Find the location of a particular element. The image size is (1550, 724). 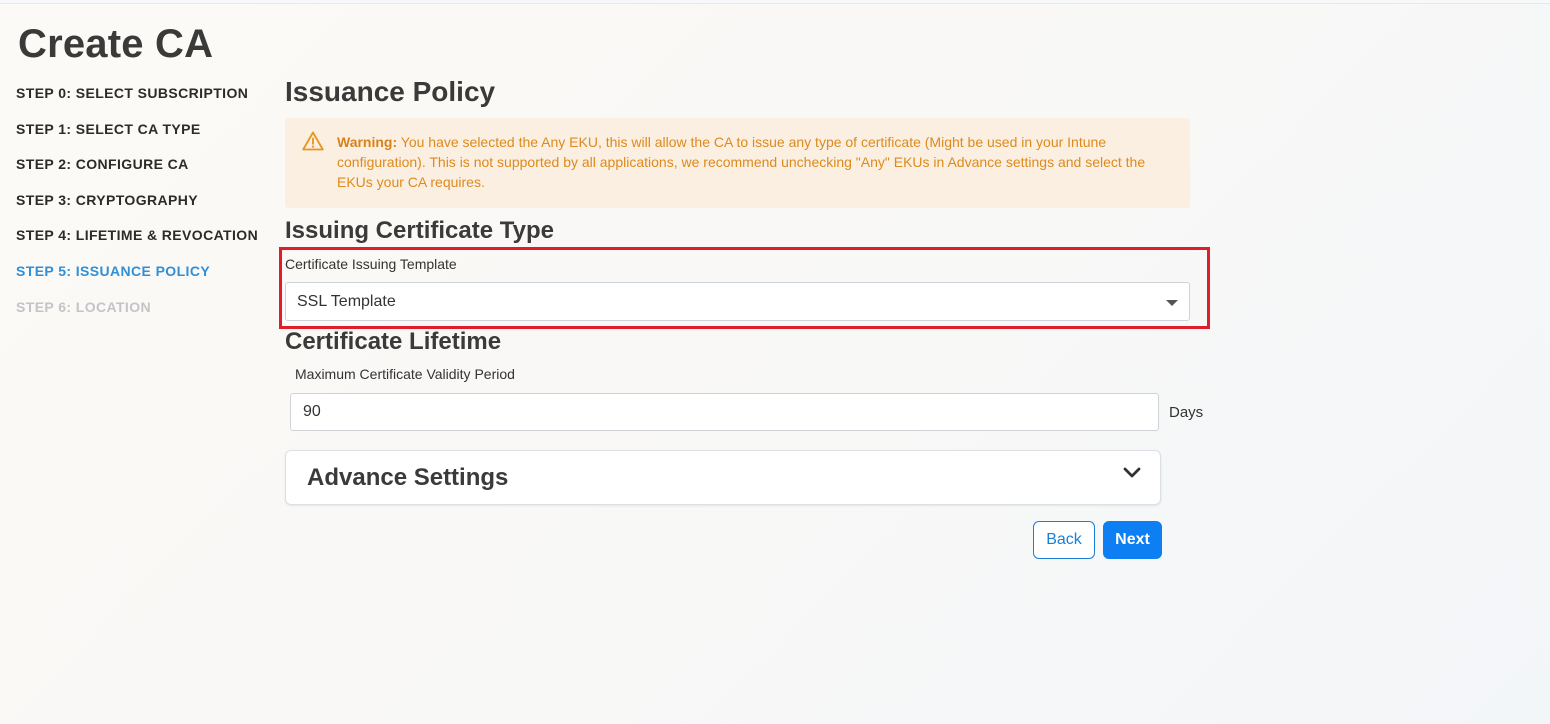

caret-down-icon is located at coordinates (1172, 303).